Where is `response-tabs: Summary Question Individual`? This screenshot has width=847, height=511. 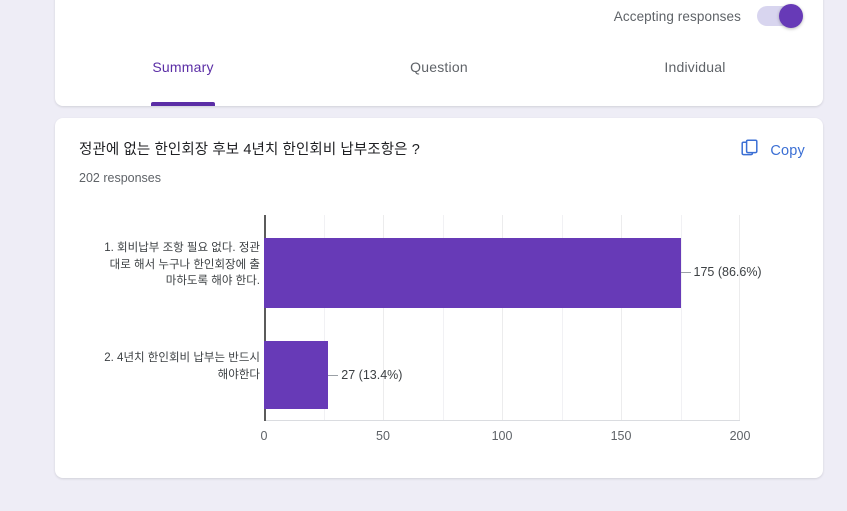 response-tabs: Summary Question Individual is located at coordinates (439, 78).